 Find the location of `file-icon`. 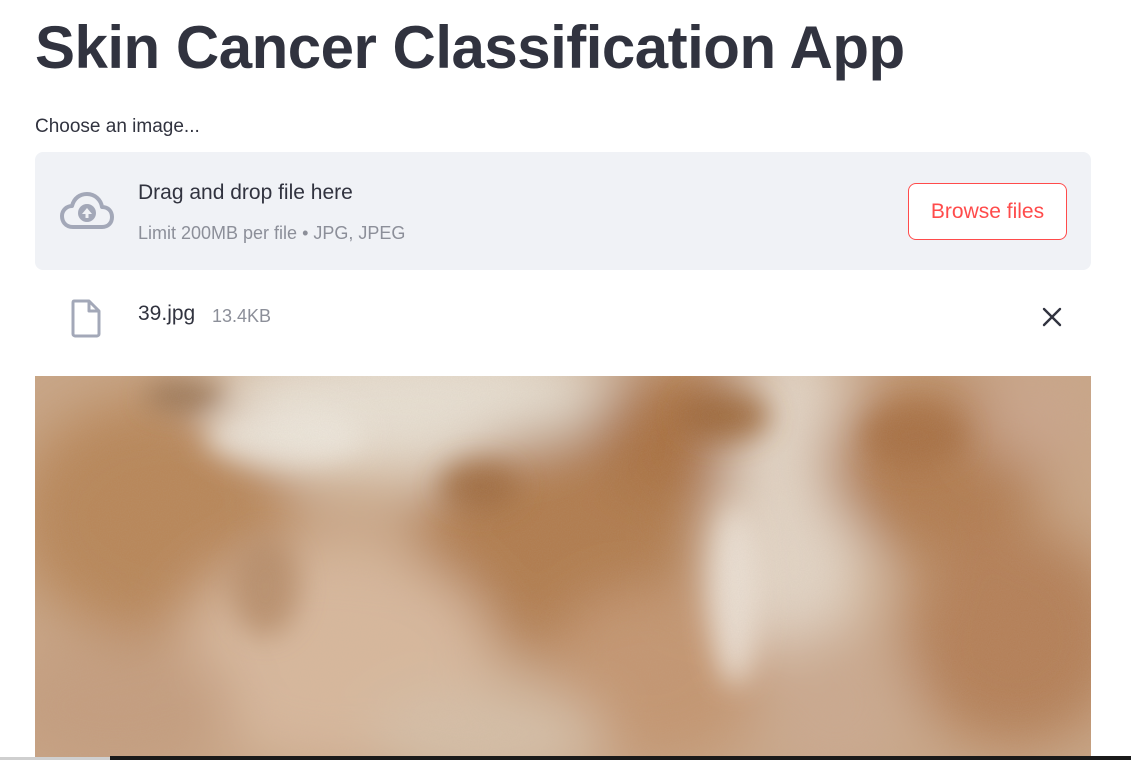

file-icon is located at coordinates (86, 318).